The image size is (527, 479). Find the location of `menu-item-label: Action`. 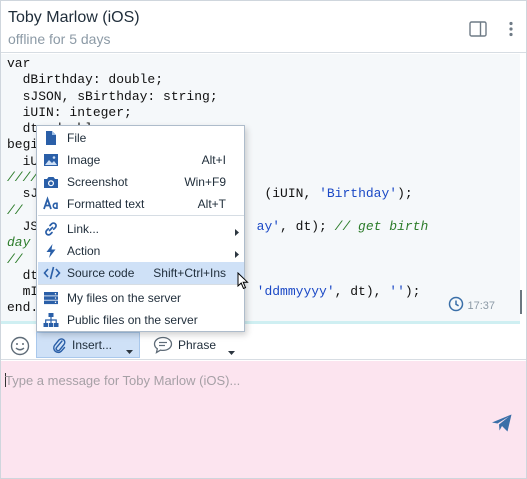

menu-item-label: Action is located at coordinates (84, 251).